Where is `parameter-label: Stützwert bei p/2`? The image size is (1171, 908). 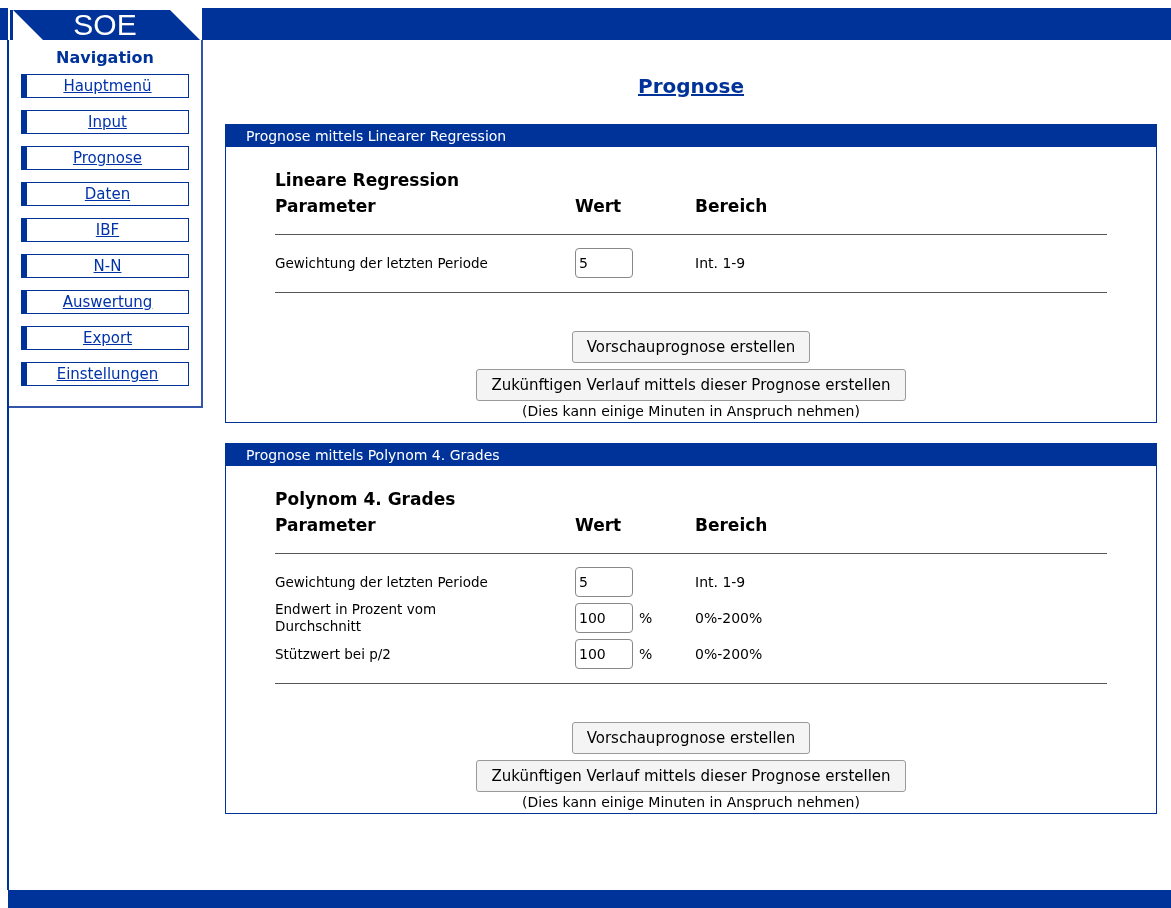 parameter-label: Stützwert bei p/2 is located at coordinates (333, 654).